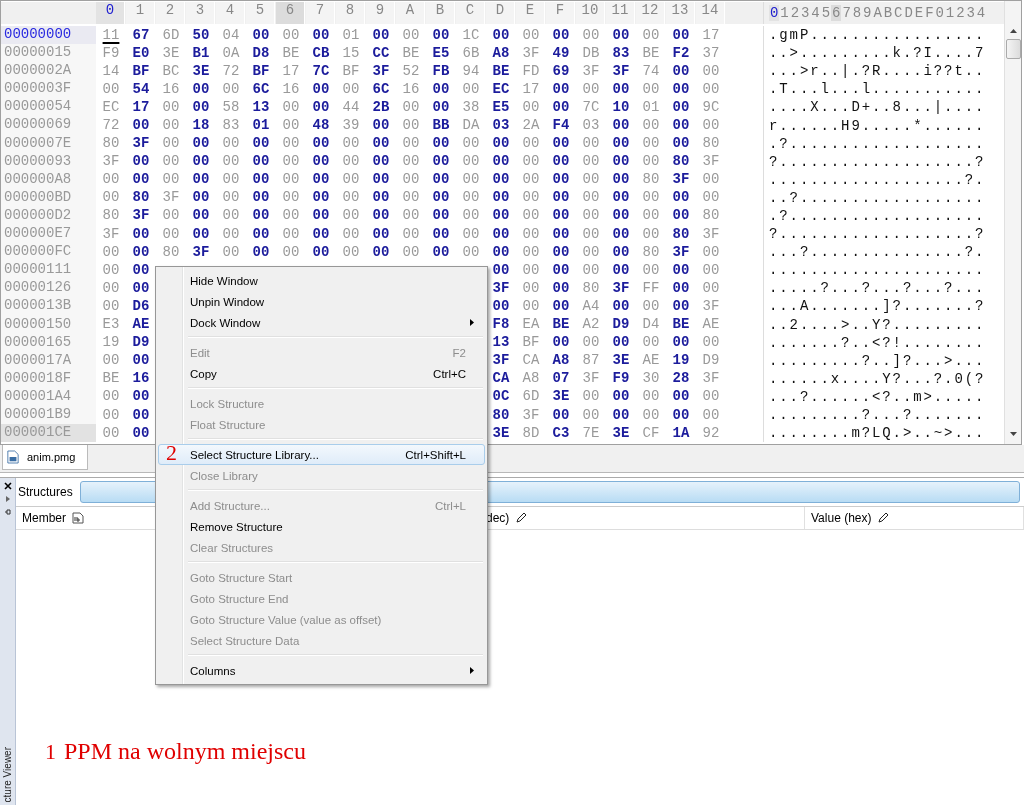 The height and width of the screenshot is (805, 1024). I want to click on hex-byte: F4, so click(561, 125).